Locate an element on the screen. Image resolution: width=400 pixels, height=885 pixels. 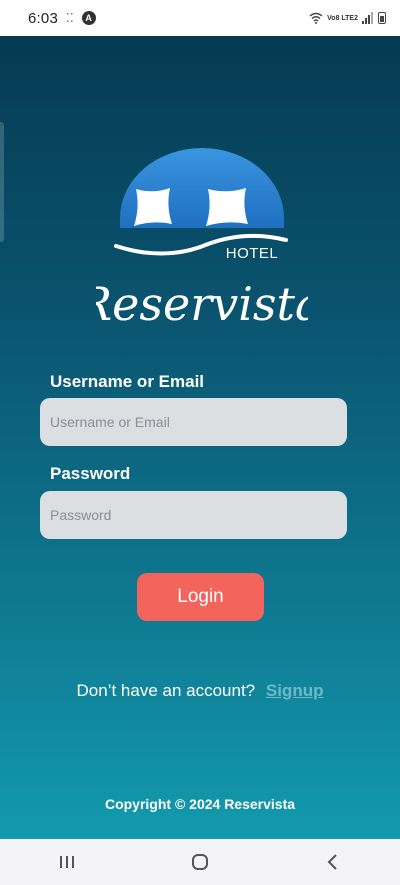
login-button: Login is located at coordinates (200, 597).